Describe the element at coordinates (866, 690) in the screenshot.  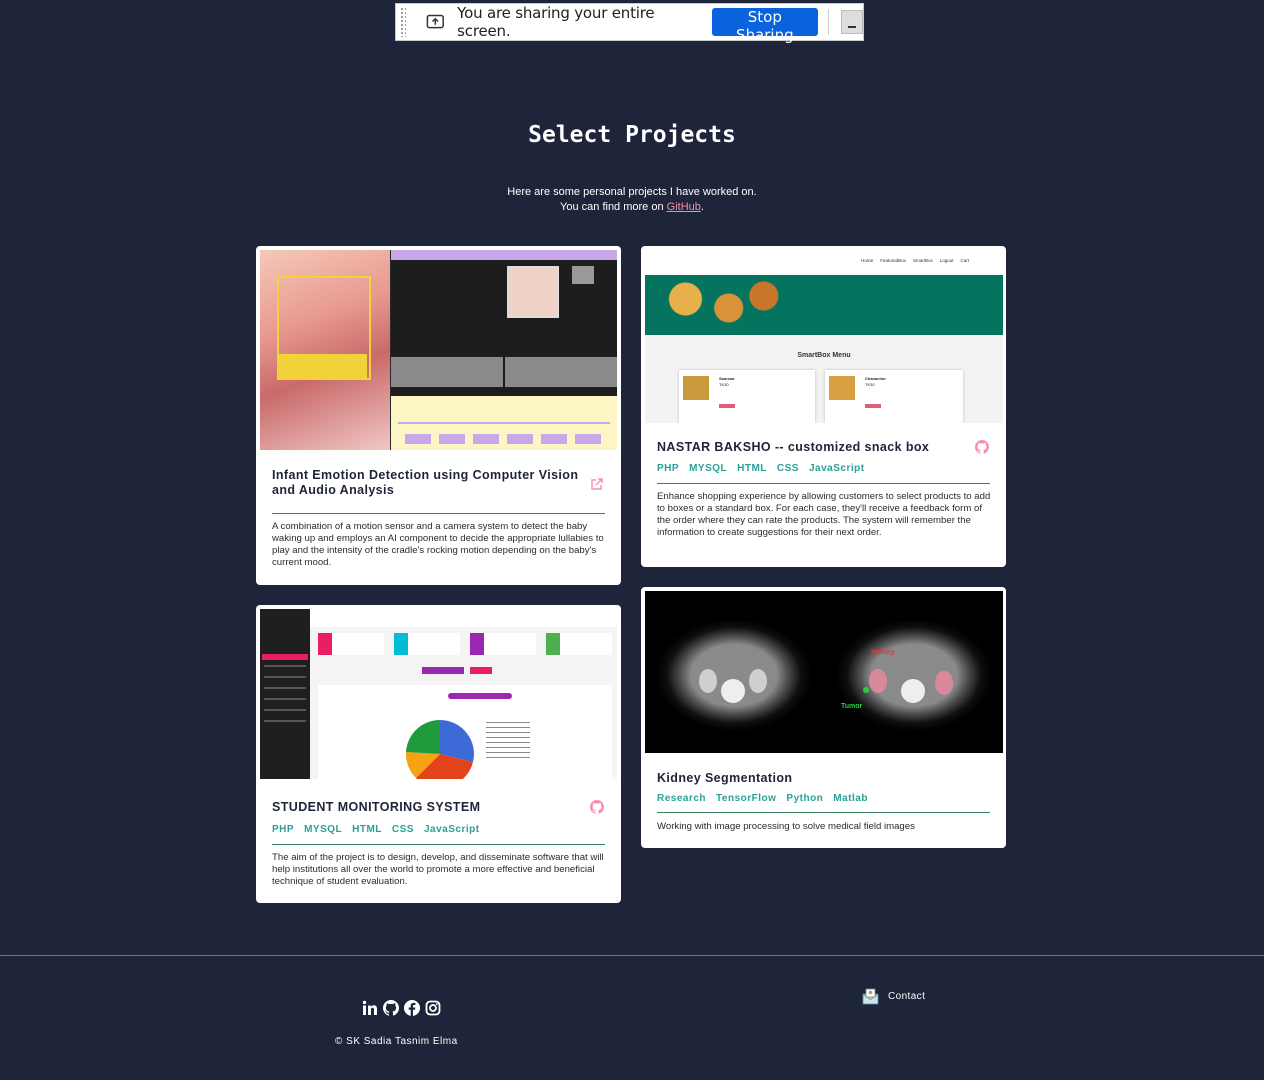
I see `tumor-marker` at that location.